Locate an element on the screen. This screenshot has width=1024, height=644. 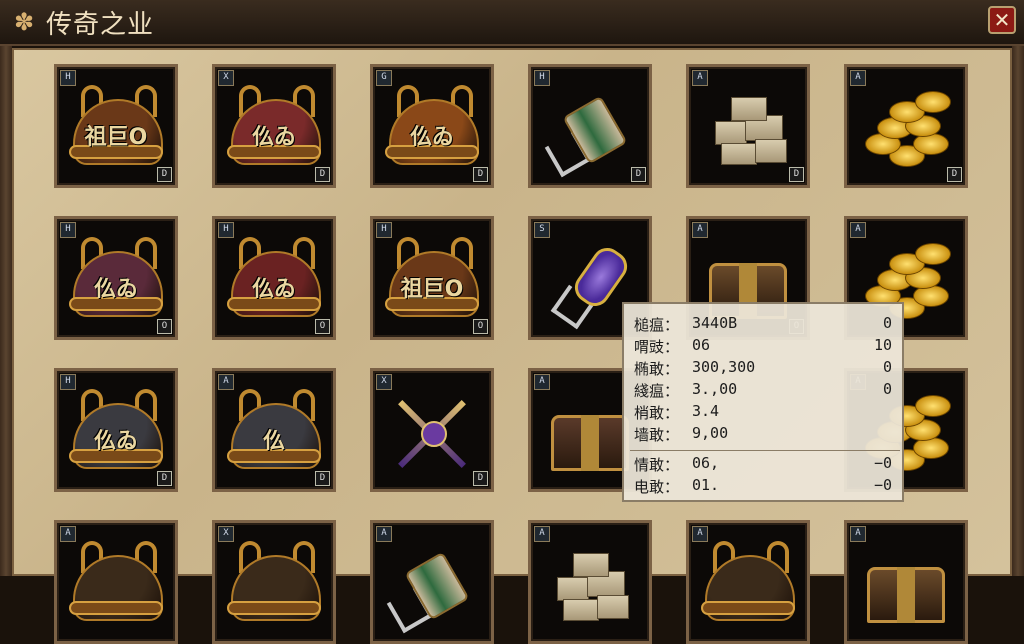
frame-right is located at coordinates (1018, 310).